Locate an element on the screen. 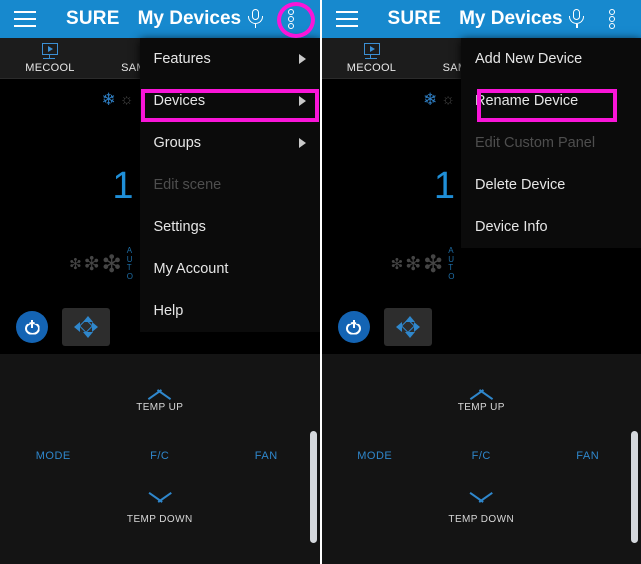 The image size is (641, 564). right-app-bar: SURE My Devices is located at coordinates (481, 19).